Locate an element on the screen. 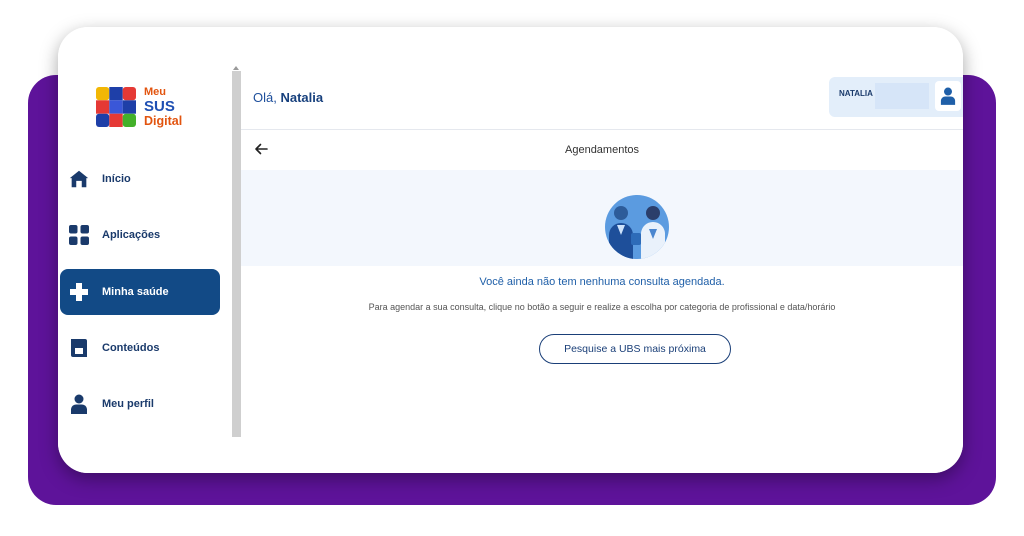 The height and width of the screenshot is (536, 1024). greeting: Olá, Natalia is located at coordinates (288, 97).